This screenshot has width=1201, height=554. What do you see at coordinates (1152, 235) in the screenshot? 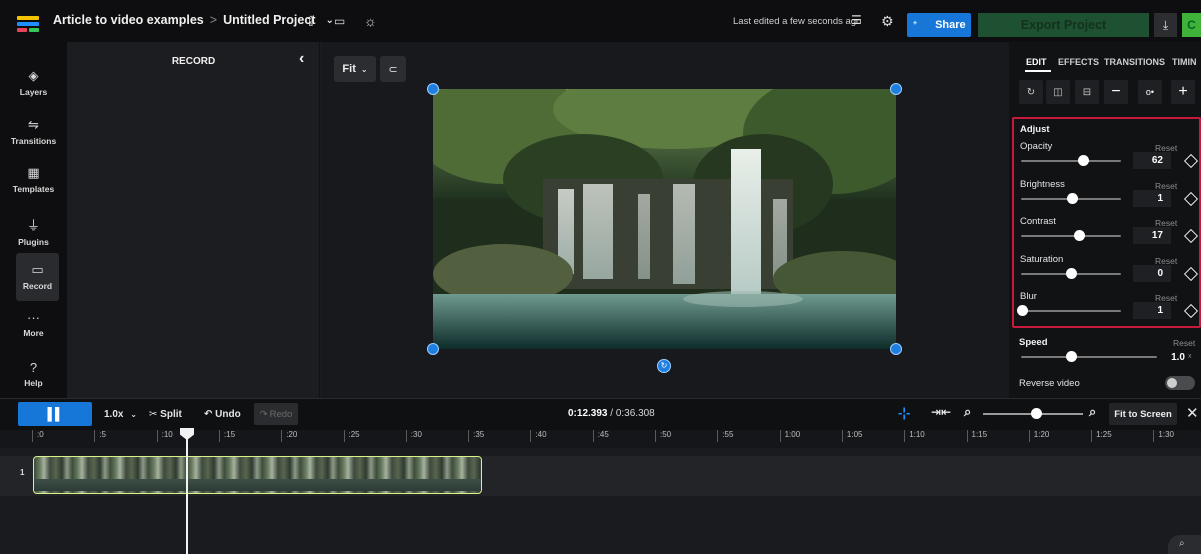
I see `contrast-value-input: 17` at bounding box center [1152, 235].